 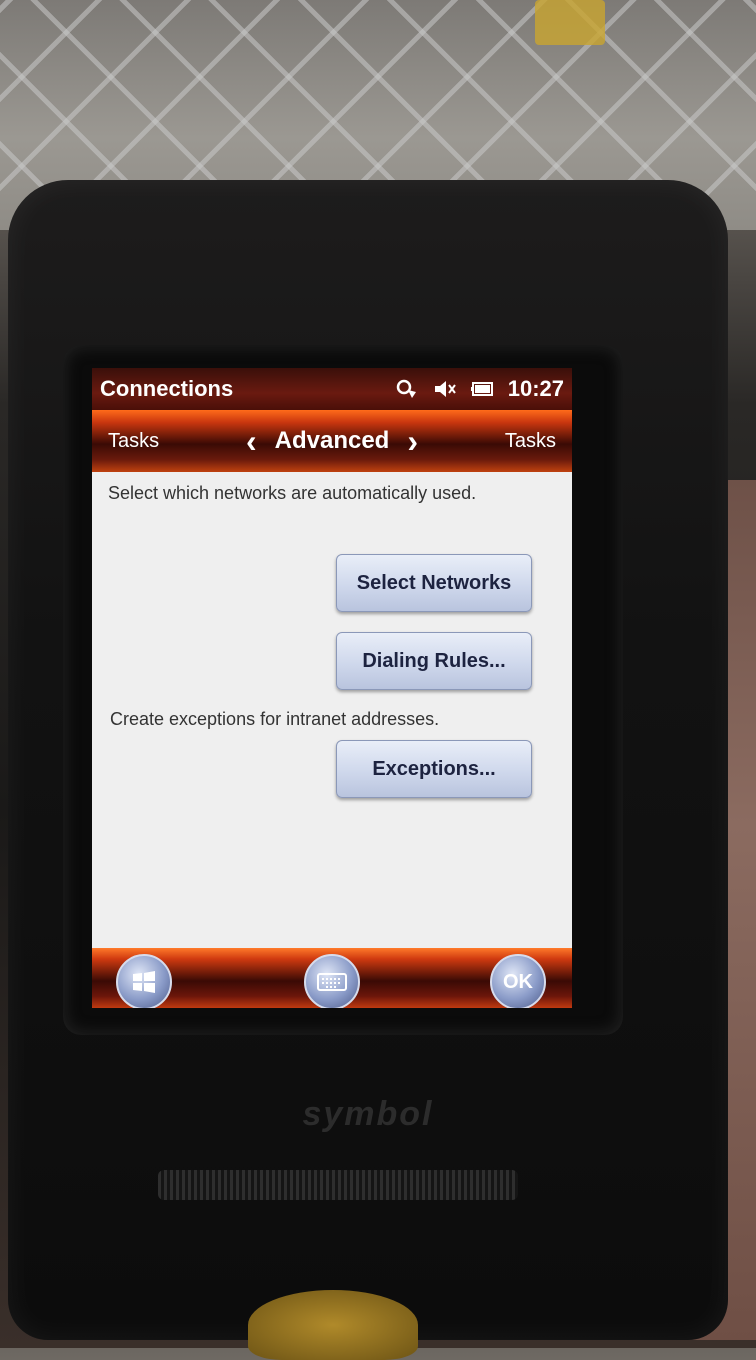 I want to click on tab-center: ‹ Advanced ›, so click(x=332, y=441).